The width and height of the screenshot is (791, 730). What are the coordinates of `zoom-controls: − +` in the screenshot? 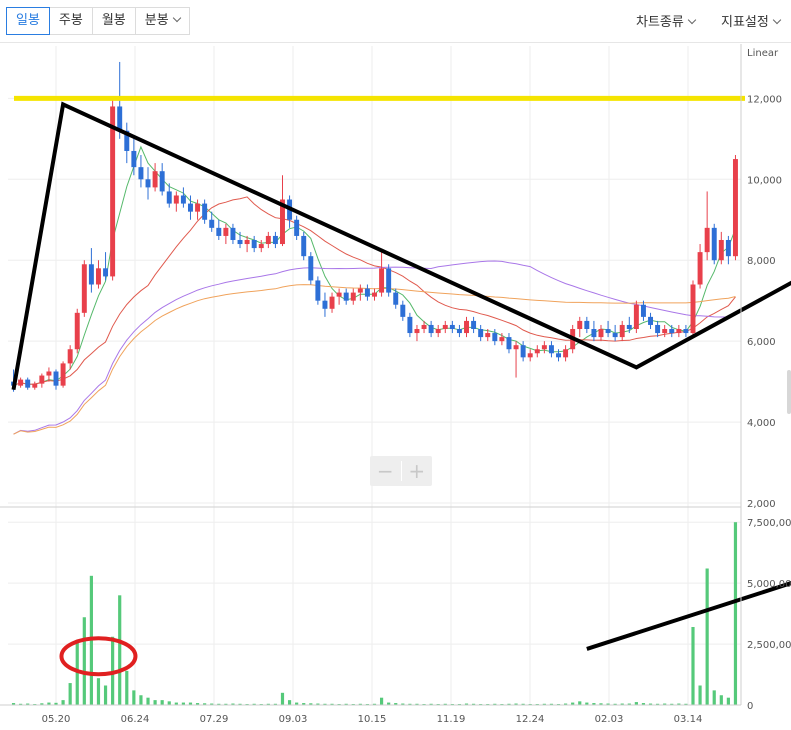 It's located at (401, 471).